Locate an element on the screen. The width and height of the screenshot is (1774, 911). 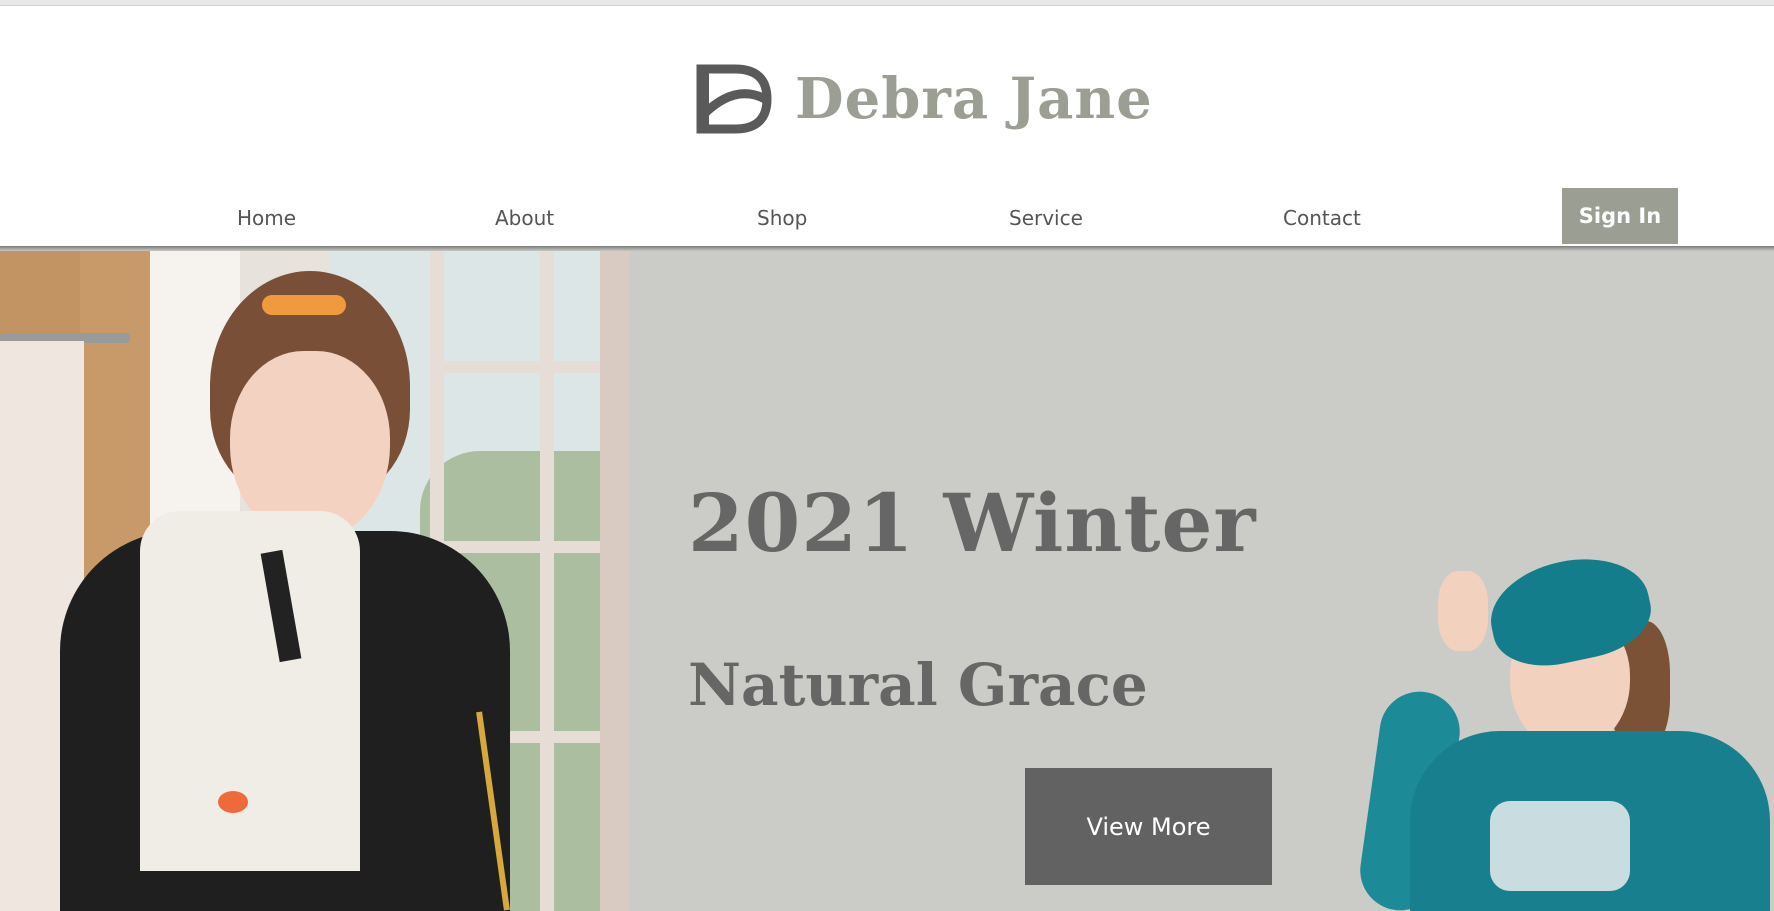
nav-shop: Shop is located at coordinates (782, 218).